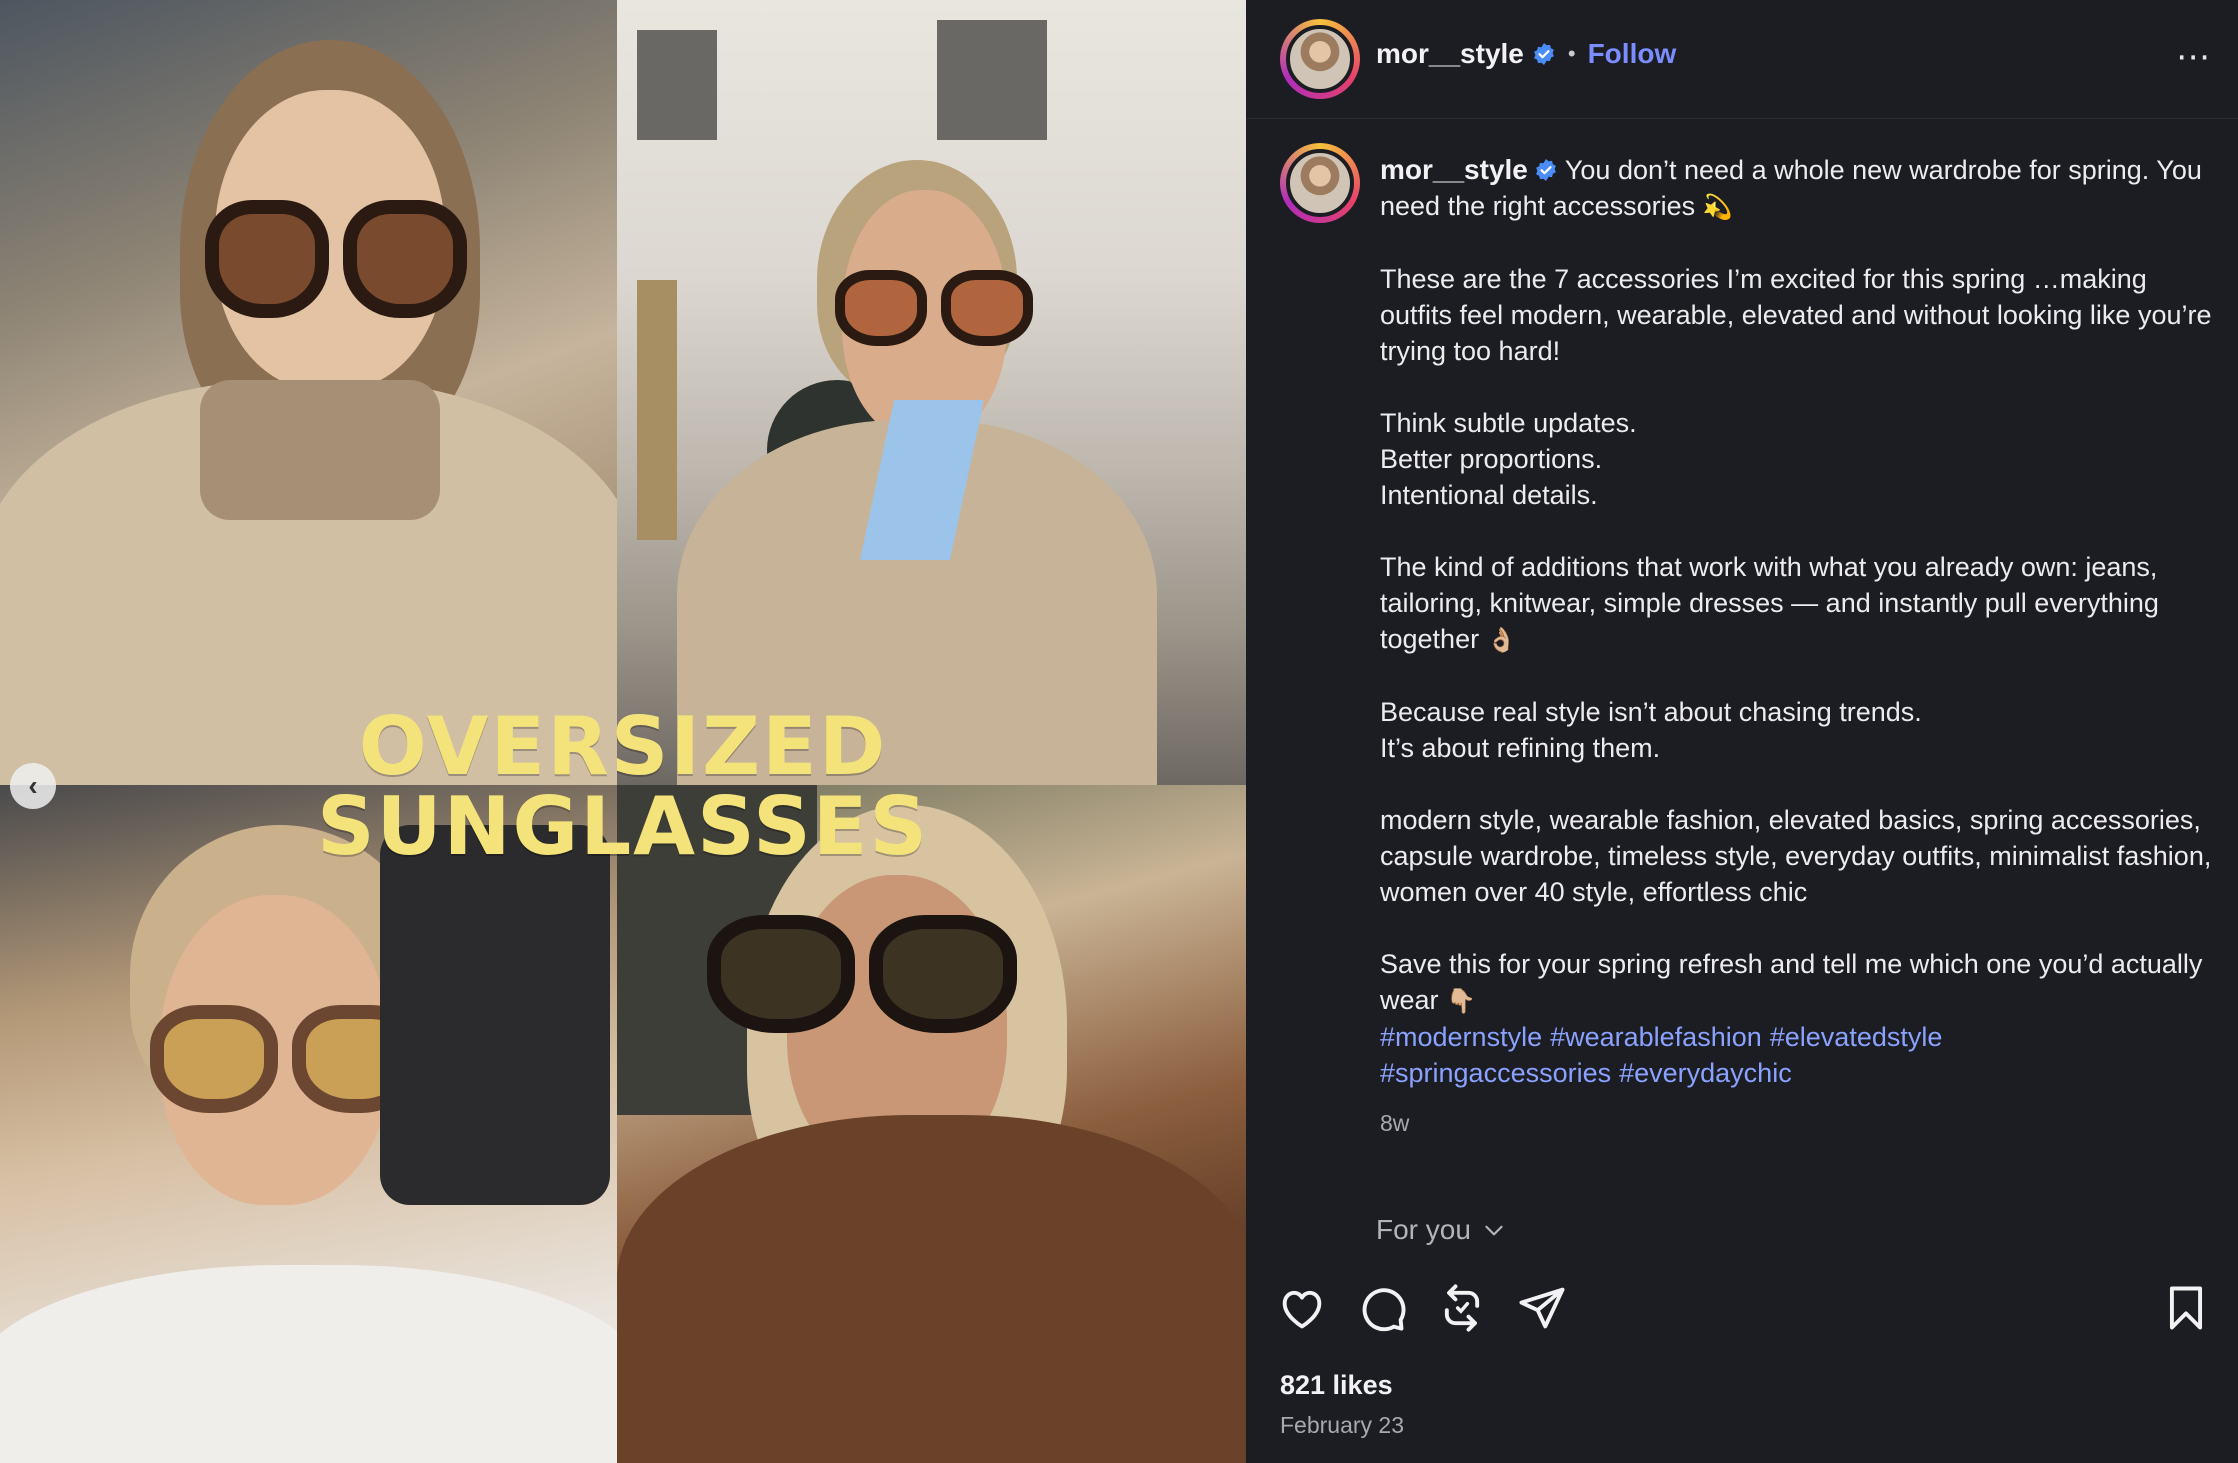  I want to click on photo-top-left, so click(308, 392).